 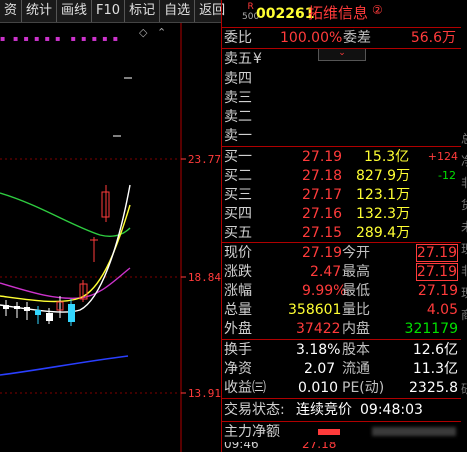 What do you see at coordinates (245, 388) in the screenshot?
I see `eps-label: 收益㈢` at bounding box center [245, 388].